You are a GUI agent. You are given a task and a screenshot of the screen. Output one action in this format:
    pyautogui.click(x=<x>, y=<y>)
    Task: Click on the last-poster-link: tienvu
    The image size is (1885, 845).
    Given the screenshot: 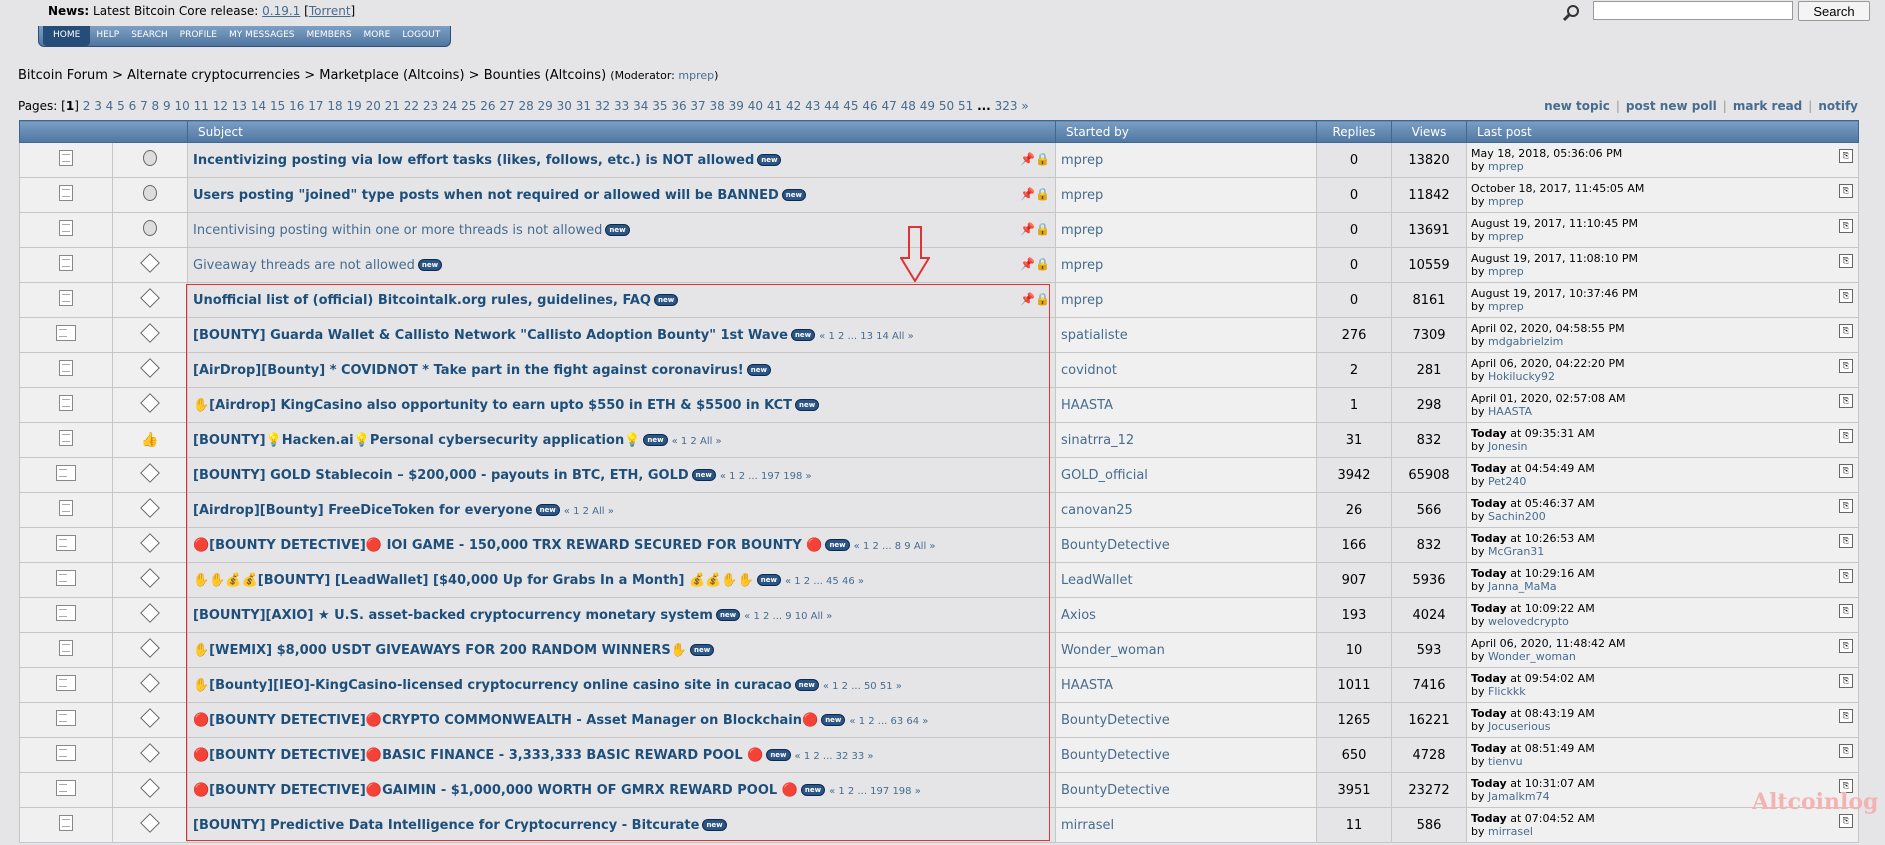 What is the action you would take?
    pyautogui.click(x=1505, y=761)
    